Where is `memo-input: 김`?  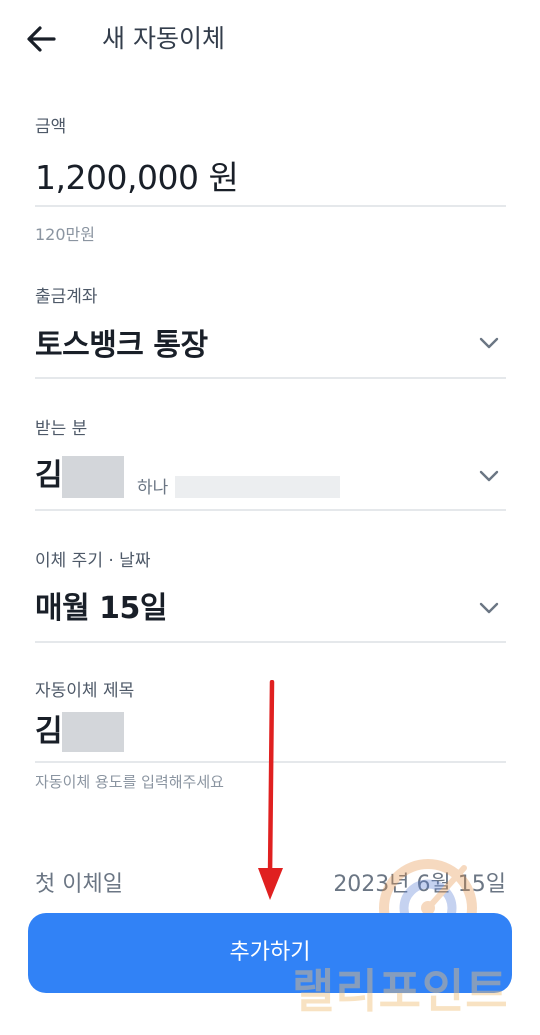 memo-input: 김 is located at coordinates (49, 732).